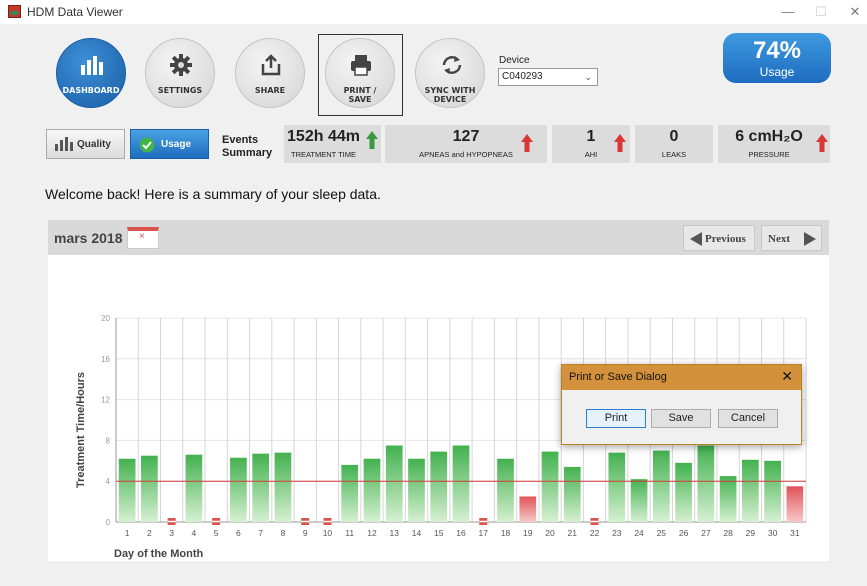 This screenshot has height=586, width=867. What do you see at coordinates (662, 533) in the screenshot?
I see `x-tick-label: 25` at bounding box center [662, 533].